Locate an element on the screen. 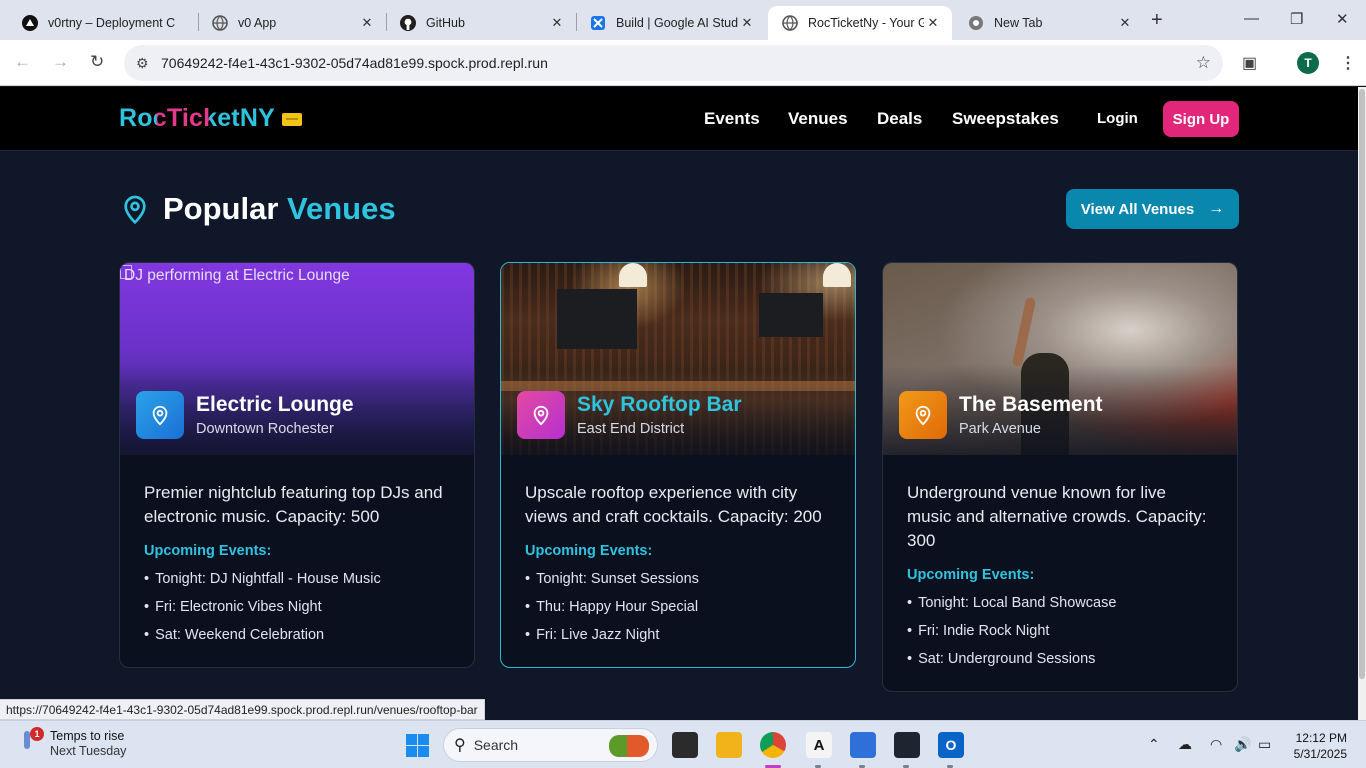 The image size is (1366, 768). task-view-icon is located at coordinates (685, 745).